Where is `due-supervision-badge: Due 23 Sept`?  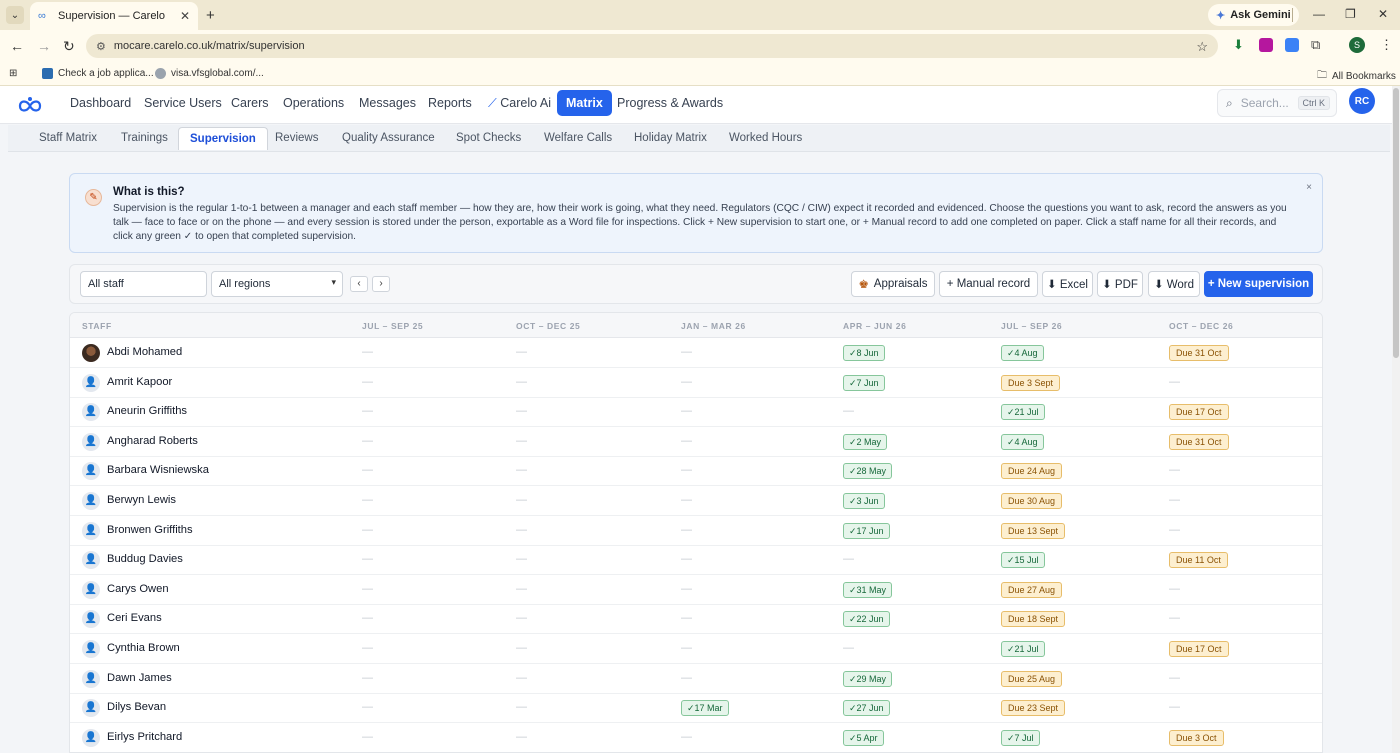
due-supervision-badge: Due 23 Sept is located at coordinates (1033, 708).